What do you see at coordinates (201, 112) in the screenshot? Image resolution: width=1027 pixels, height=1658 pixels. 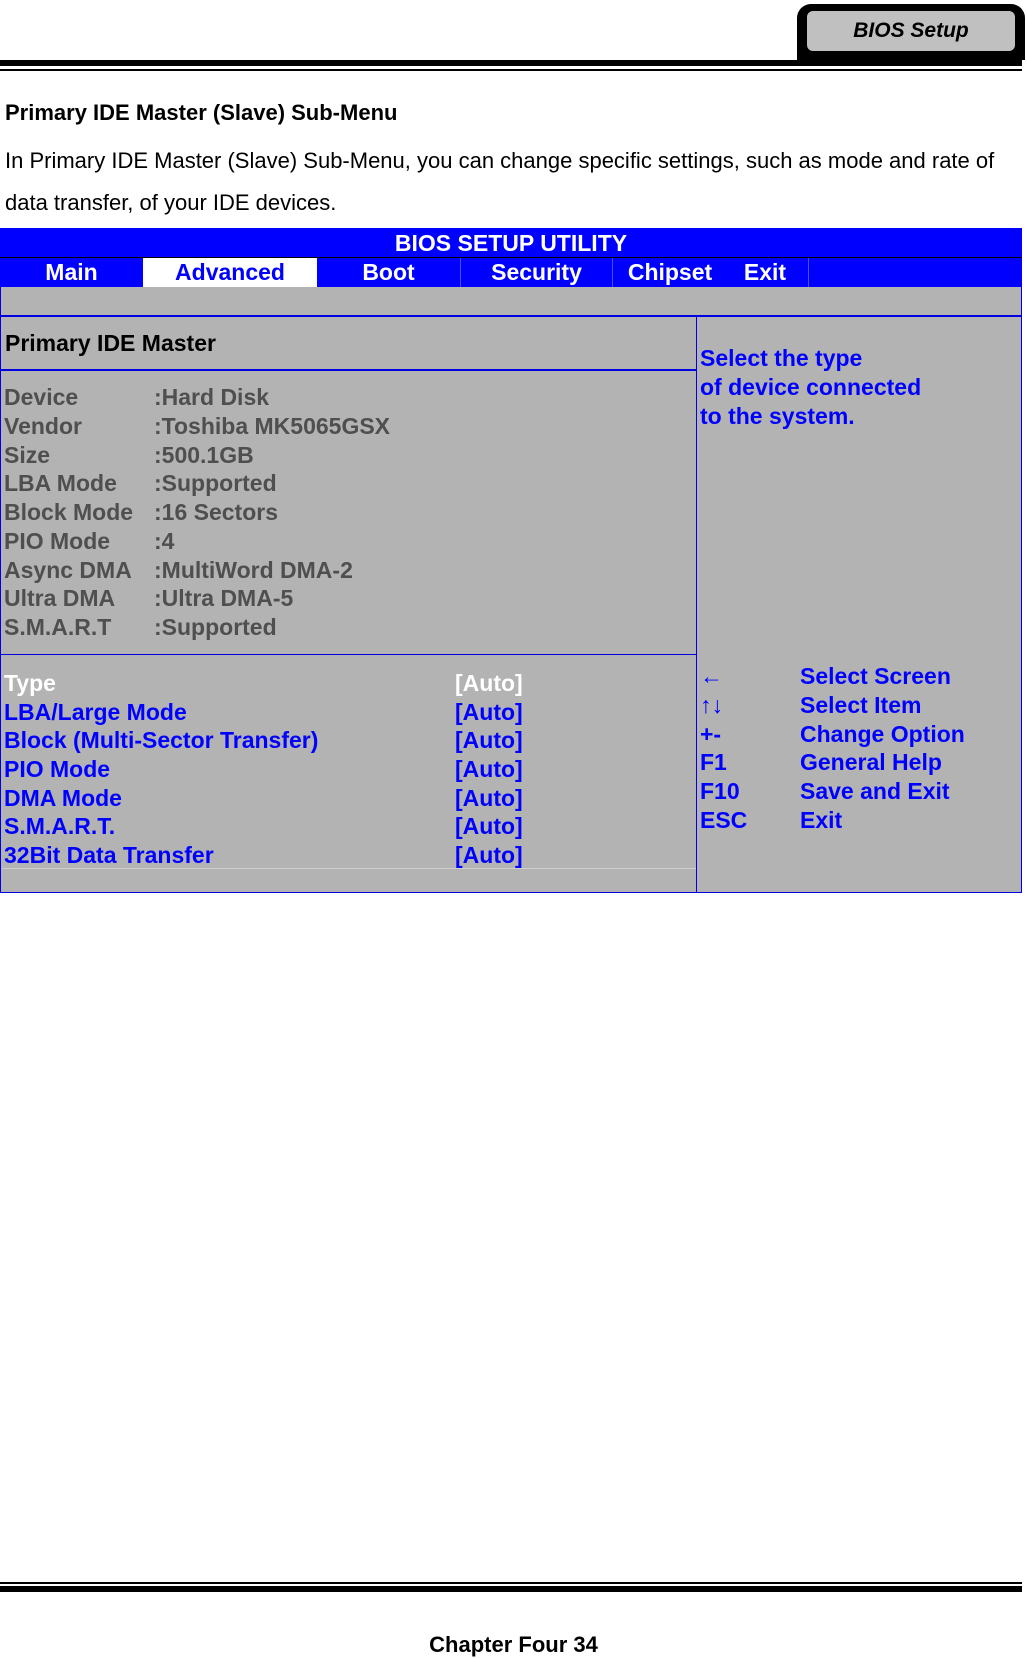 I see `section-title: Primary IDE Master (Slave) Sub-Menu` at bounding box center [201, 112].